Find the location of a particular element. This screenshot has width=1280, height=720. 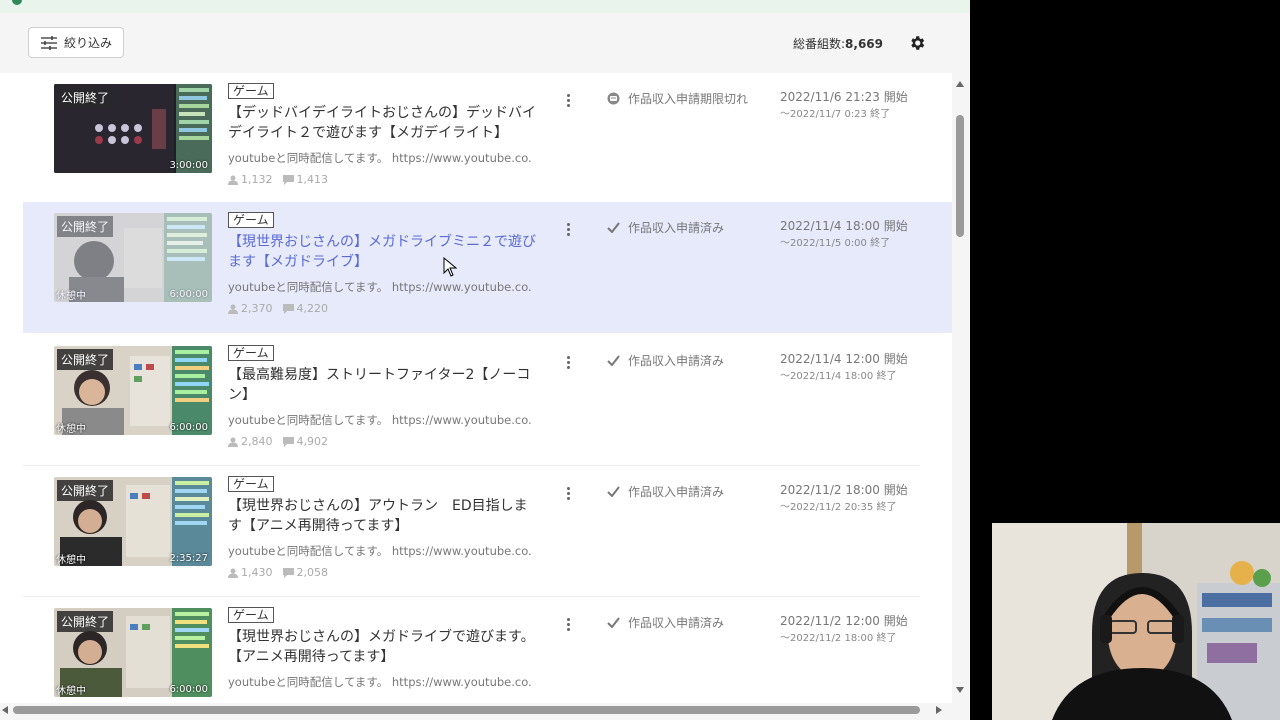

scroll-down-icon is located at coordinates (960, 690).